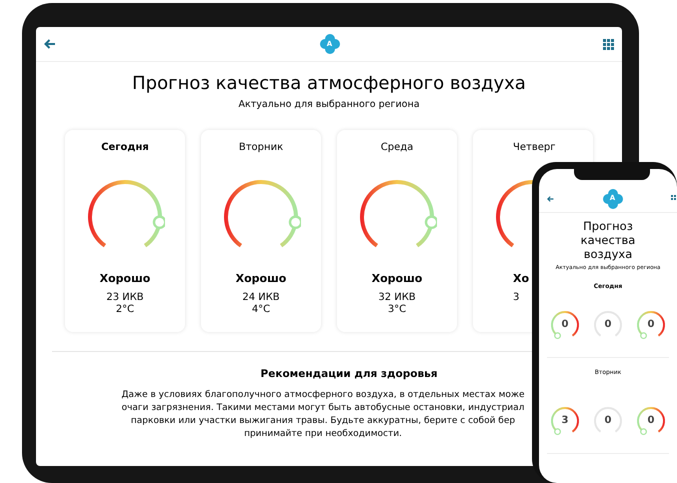  Describe the element at coordinates (261, 148) in the screenshot. I see `day-label: Вторник` at that location.